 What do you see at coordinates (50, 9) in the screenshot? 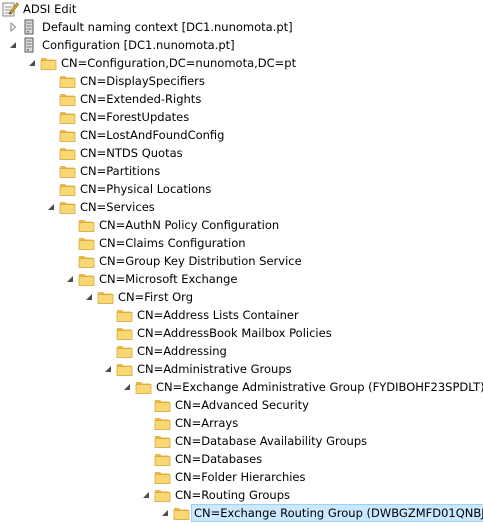
I see `tree-root-label: ADSI Edit` at bounding box center [50, 9].